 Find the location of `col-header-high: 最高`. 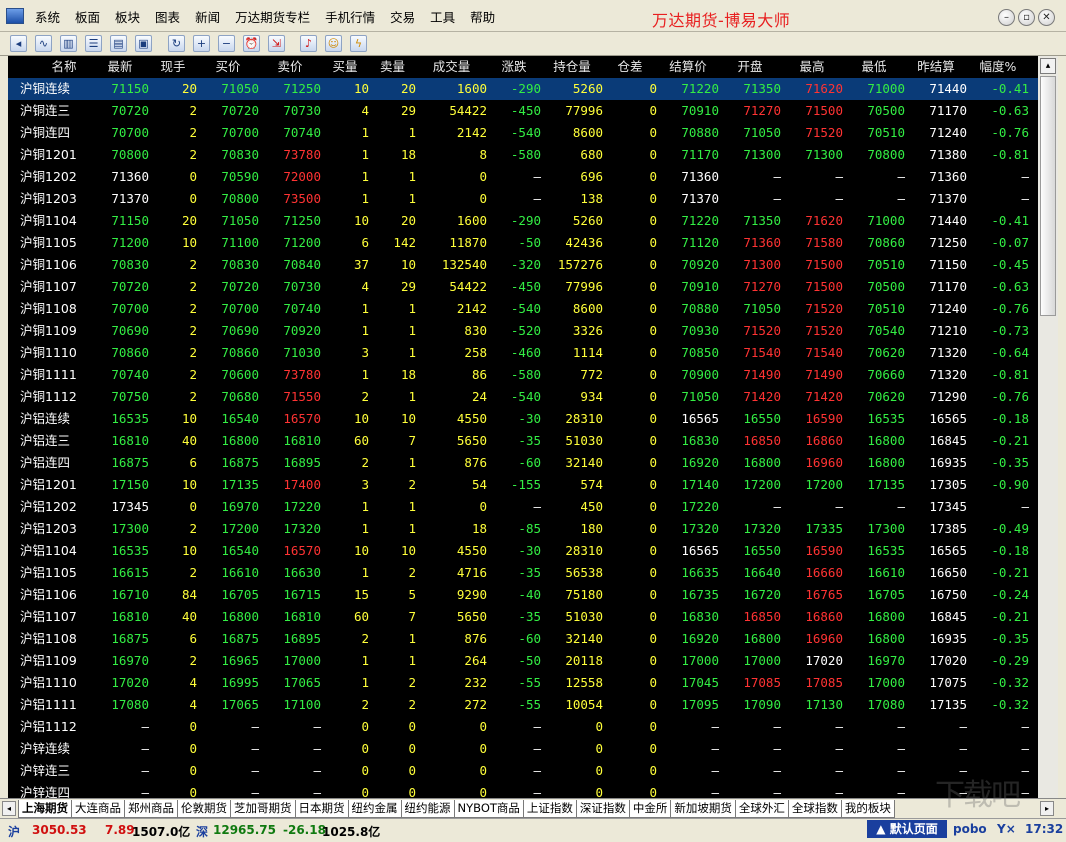

col-header-high: 最高 is located at coordinates (812, 67).